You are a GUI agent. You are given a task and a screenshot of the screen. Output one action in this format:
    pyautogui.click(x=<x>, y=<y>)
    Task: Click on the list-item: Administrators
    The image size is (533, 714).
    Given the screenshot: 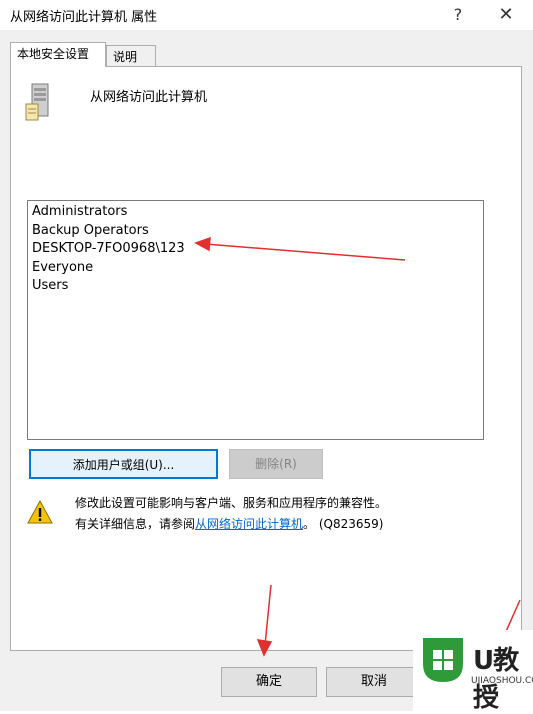 What is the action you would take?
    pyautogui.click(x=255, y=212)
    